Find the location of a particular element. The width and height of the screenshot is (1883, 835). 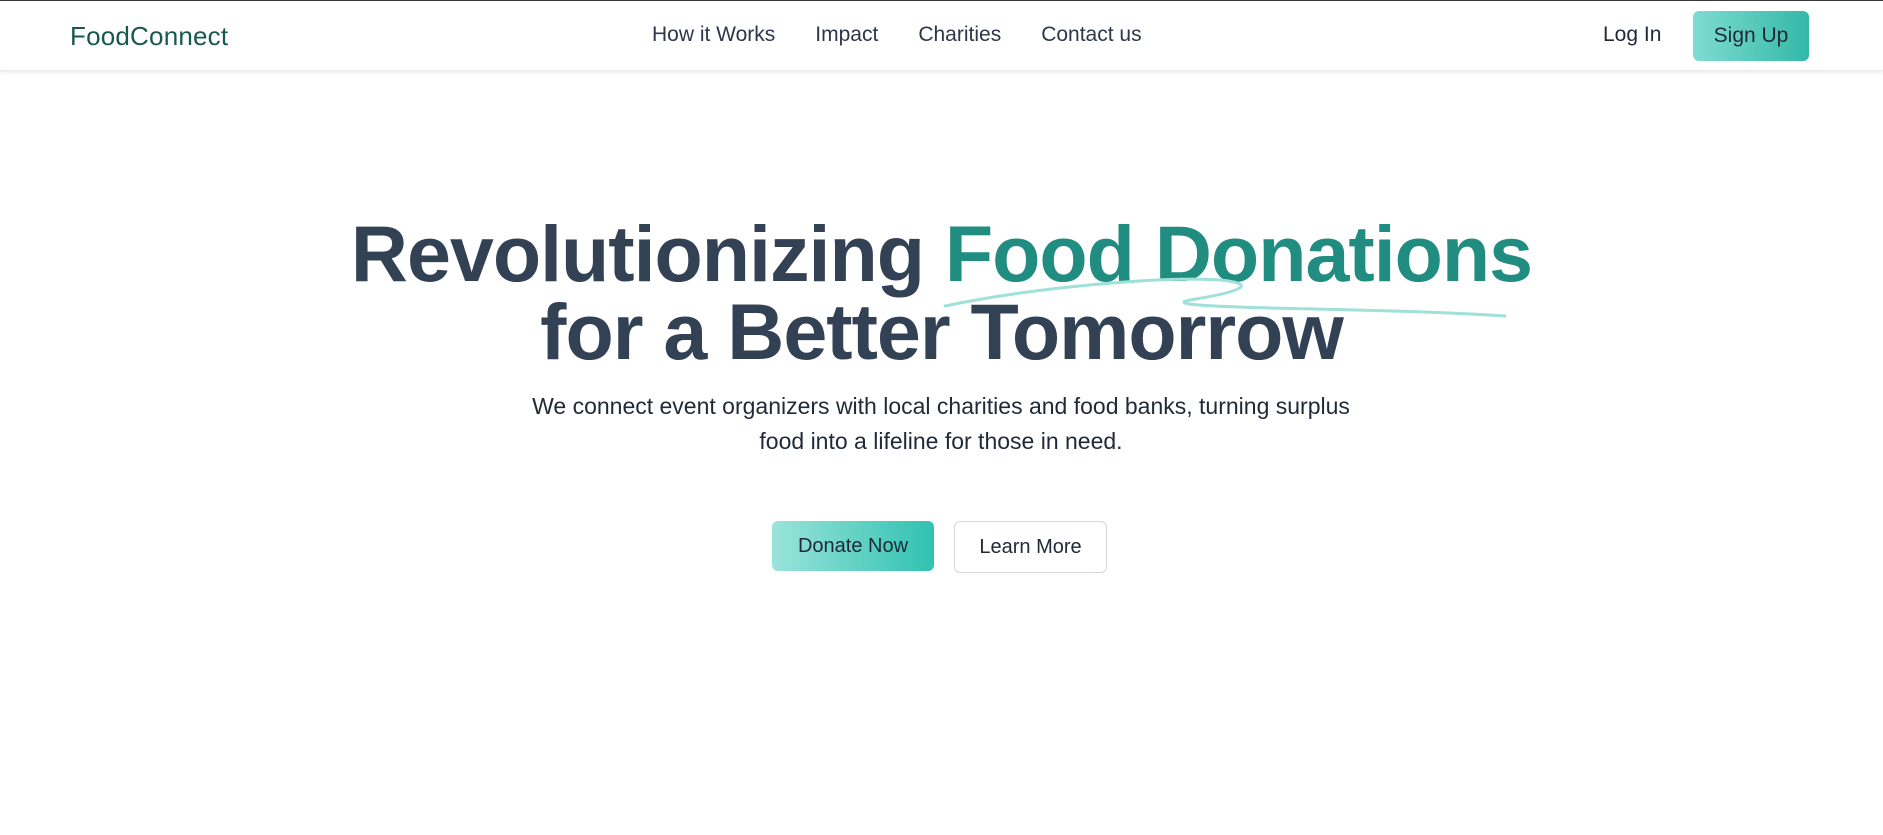

nav-item-charities: Charities is located at coordinates (959, 35).